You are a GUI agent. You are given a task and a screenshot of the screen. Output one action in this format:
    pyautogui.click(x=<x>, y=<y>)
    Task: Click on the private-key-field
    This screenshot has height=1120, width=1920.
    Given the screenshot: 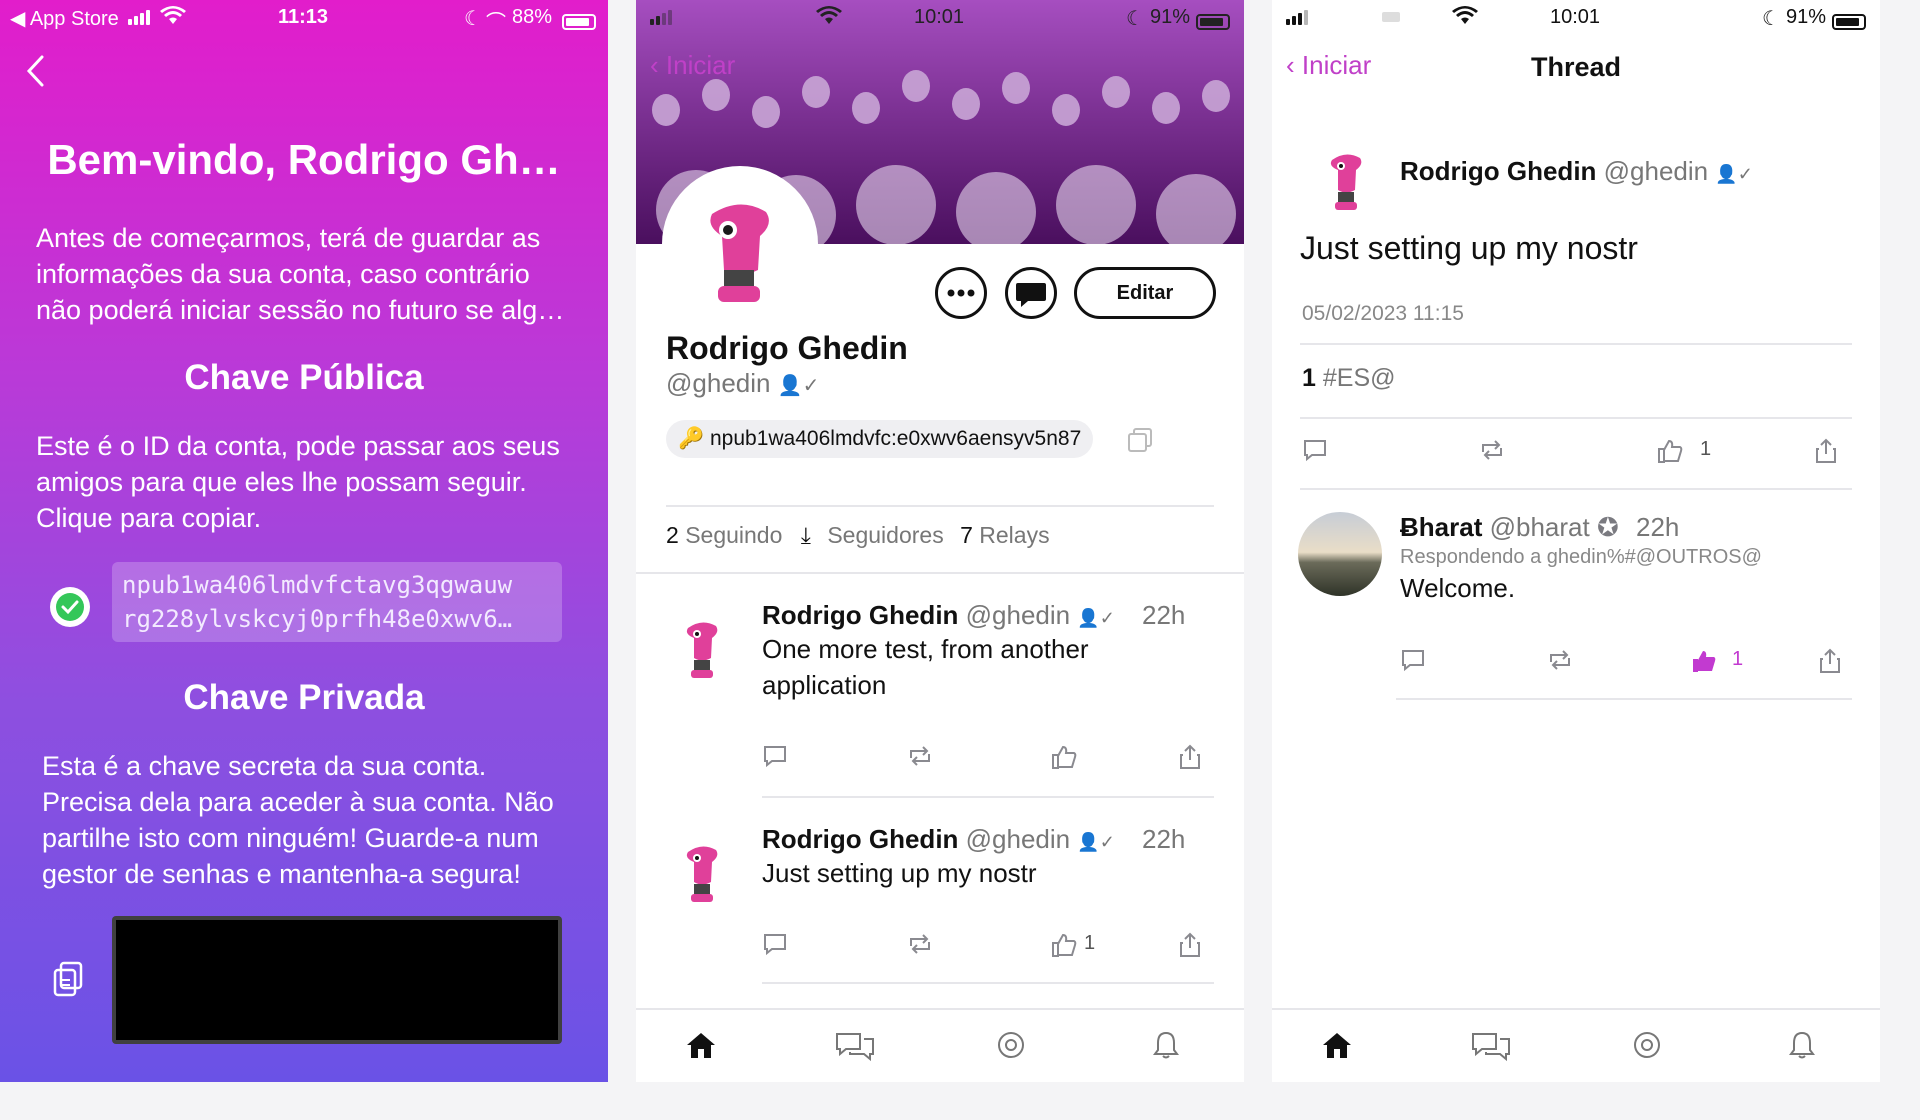 What is the action you would take?
    pyautogui.click(x=337, y=980)
    